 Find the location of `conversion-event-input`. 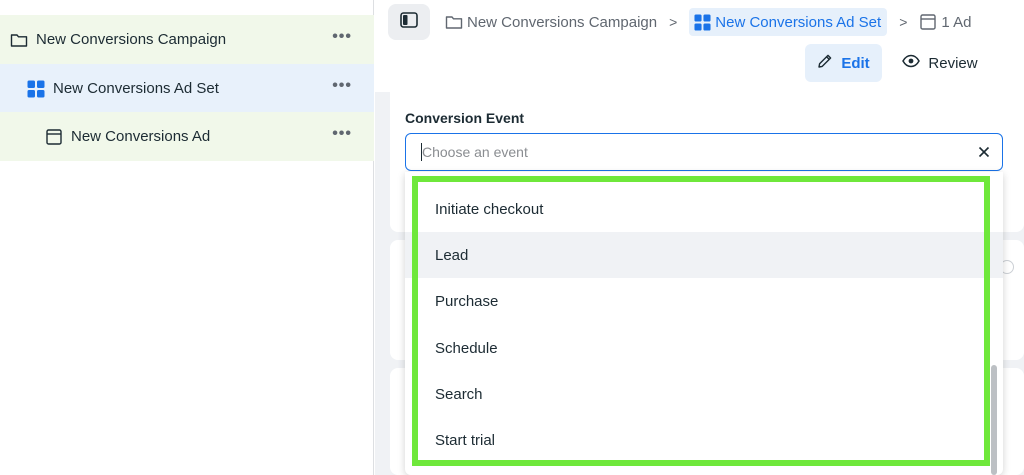

conversion-event-input is located at coordinates (704, 152).